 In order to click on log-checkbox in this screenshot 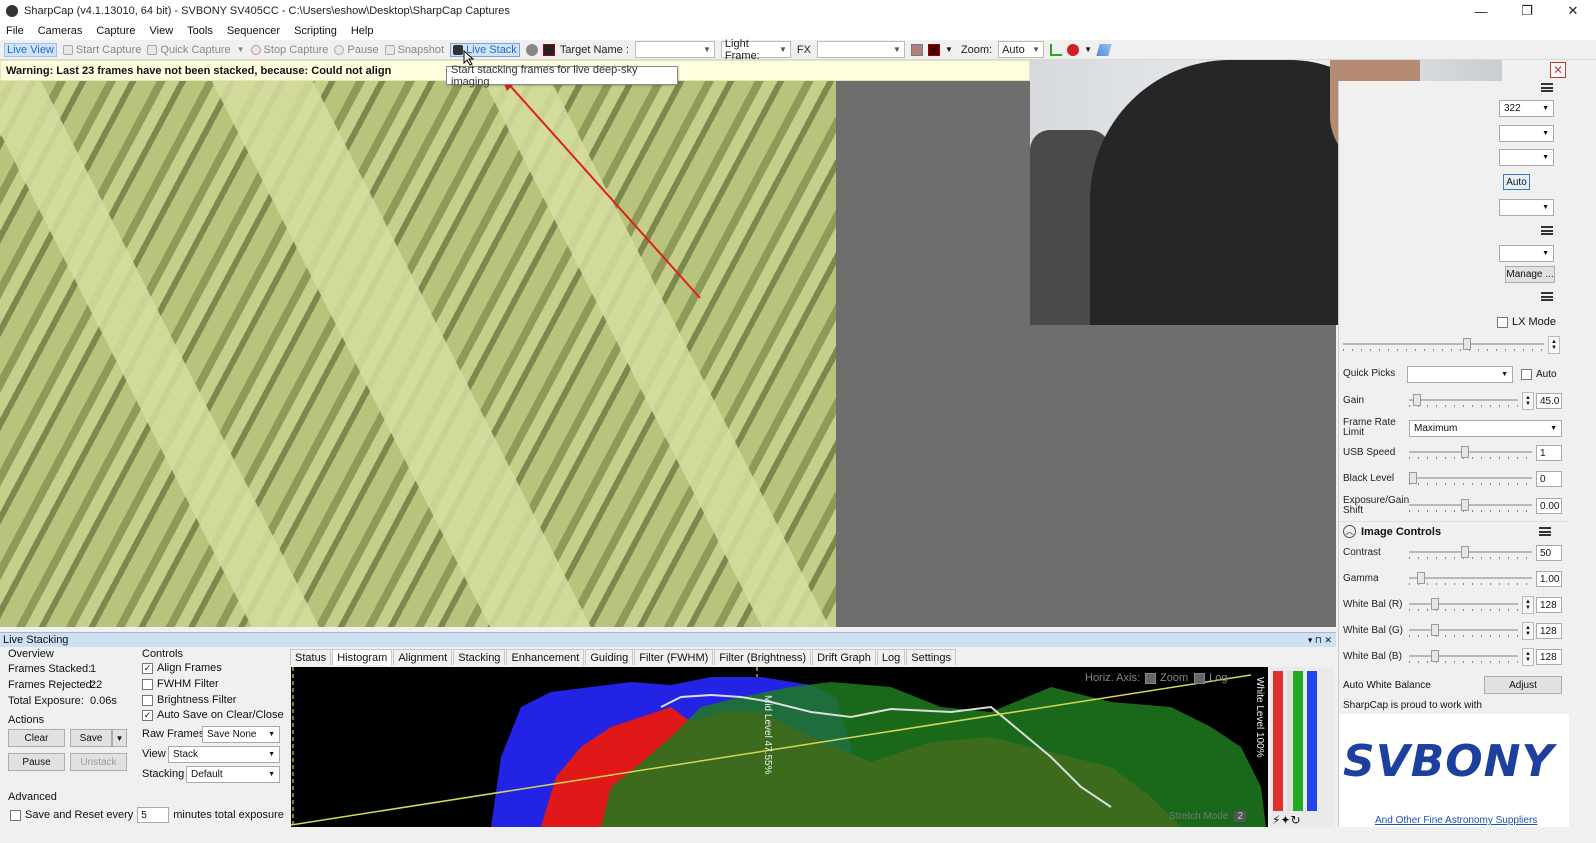, I will do `click(1200, 678)`.